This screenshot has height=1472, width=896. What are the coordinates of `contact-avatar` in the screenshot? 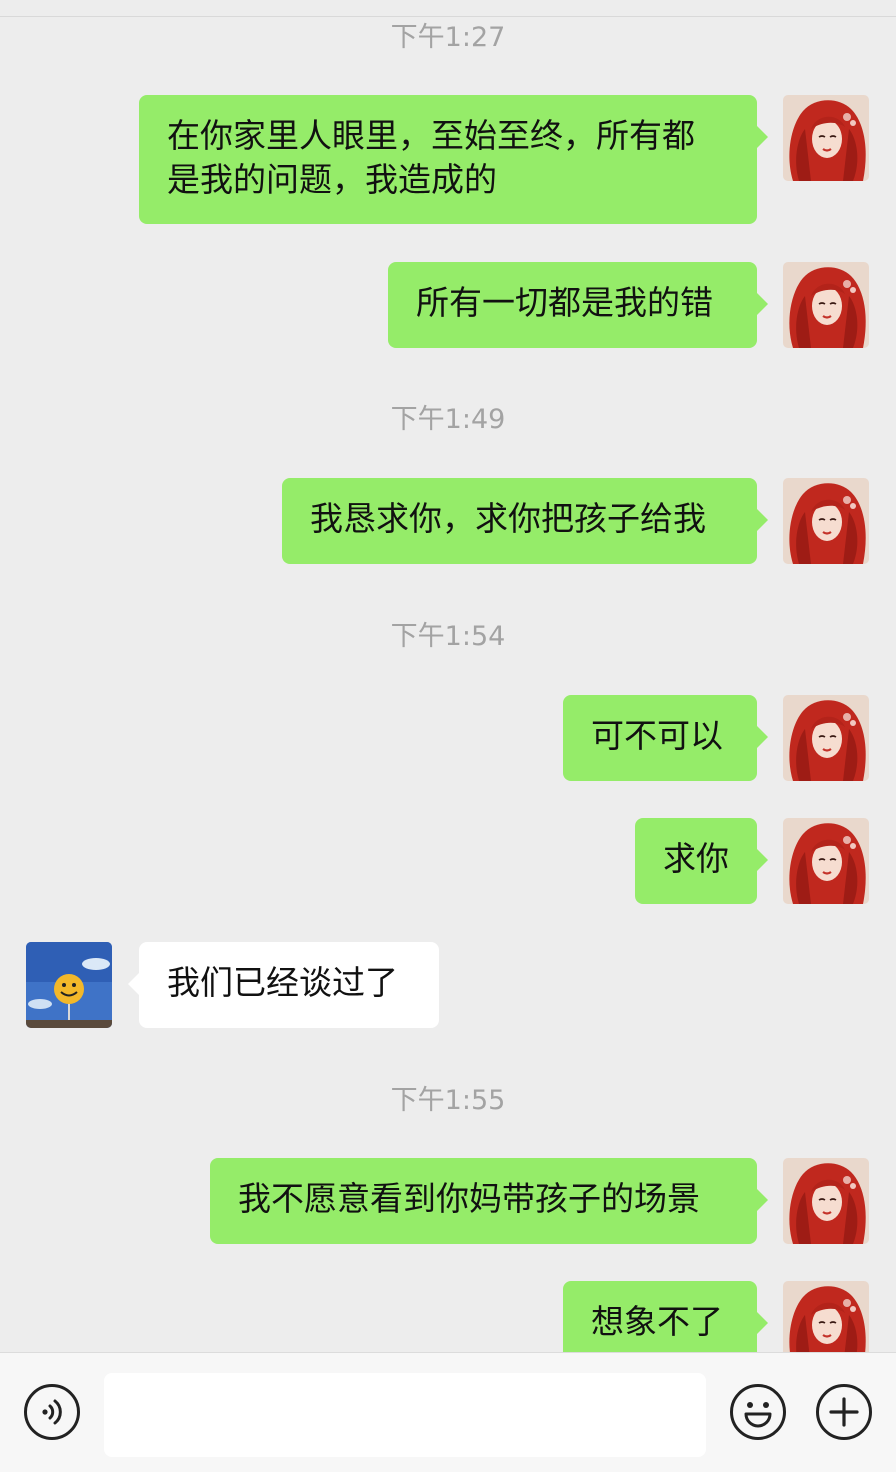 It's located at (69, 985).